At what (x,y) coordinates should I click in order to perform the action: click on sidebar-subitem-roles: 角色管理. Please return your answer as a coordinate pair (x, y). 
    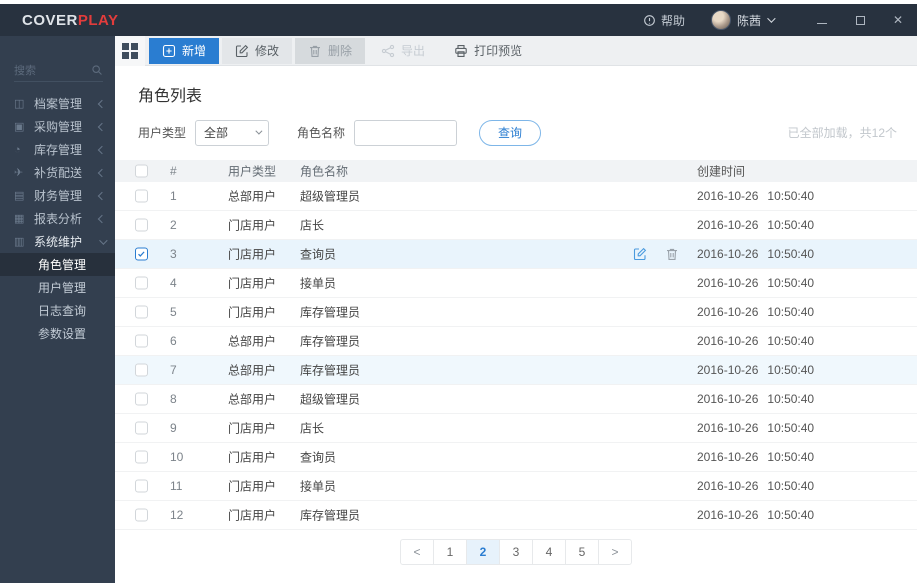
    Looking at the image, I should click on (57, 264).